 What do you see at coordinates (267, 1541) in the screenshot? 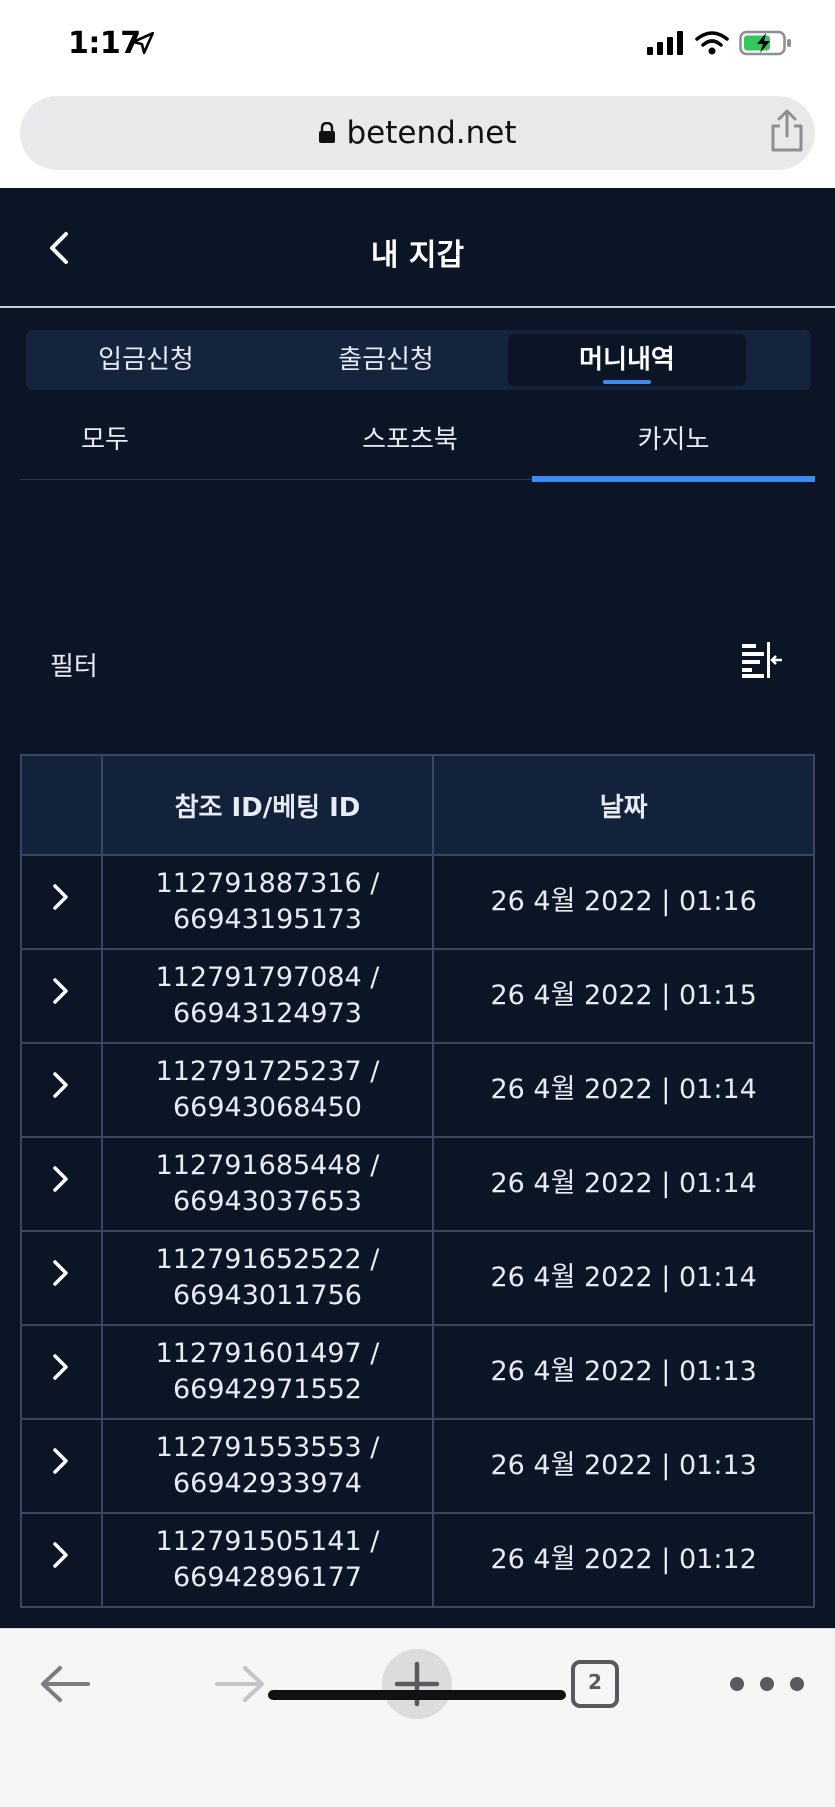
I see `reference-id: 112791505141 /` at bounding box center [267, 1541].